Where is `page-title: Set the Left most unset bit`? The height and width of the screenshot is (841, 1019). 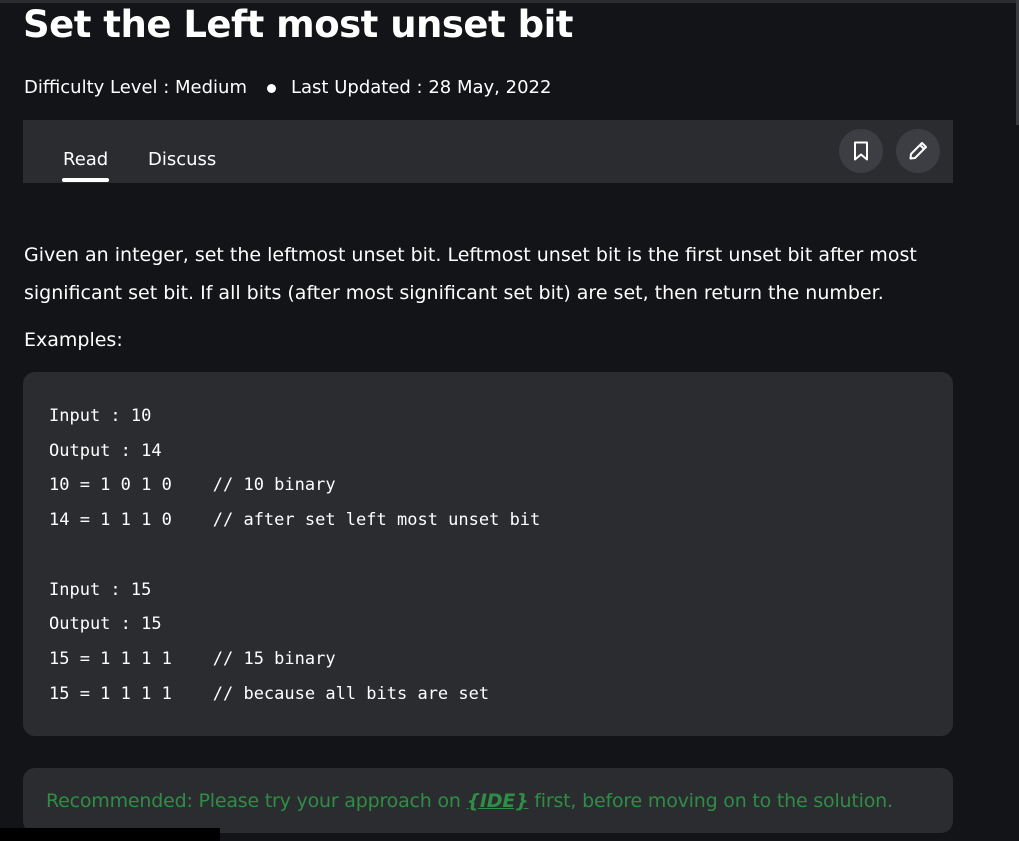 page-title: Set the Left most unset bit is located at coordinates (298, 24).